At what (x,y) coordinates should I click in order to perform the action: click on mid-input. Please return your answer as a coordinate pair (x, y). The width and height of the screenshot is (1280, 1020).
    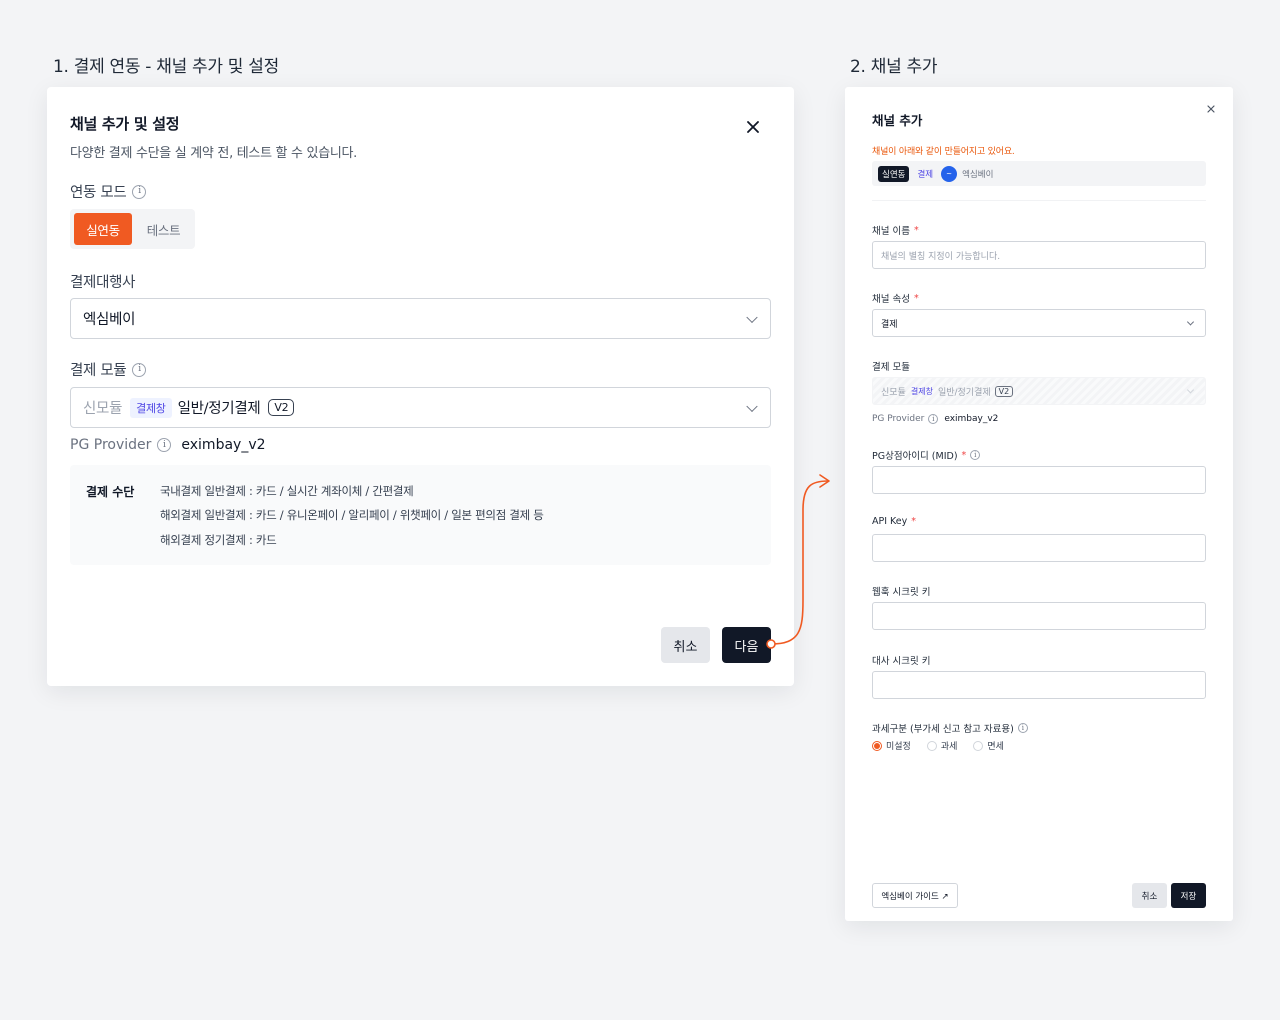
    Looking at the image, I should click on (1039, 480).